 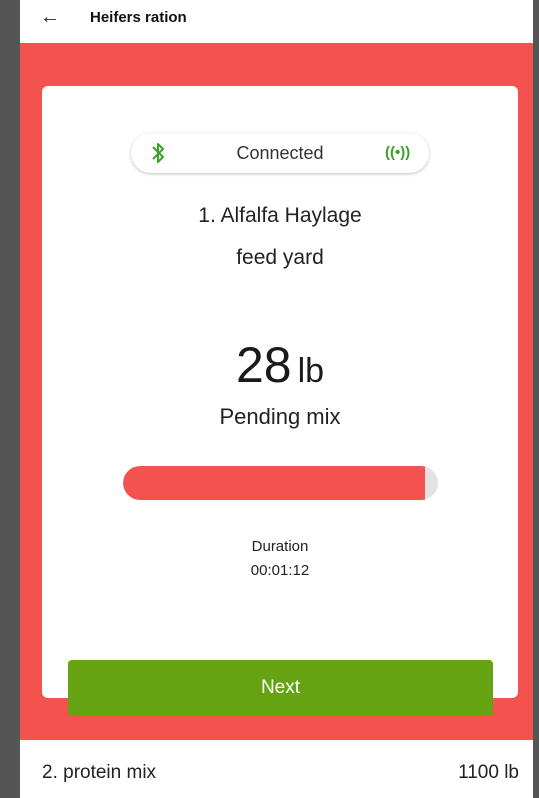 I want to click on ingredient-location: feed yard, so click(x=280, y=257).